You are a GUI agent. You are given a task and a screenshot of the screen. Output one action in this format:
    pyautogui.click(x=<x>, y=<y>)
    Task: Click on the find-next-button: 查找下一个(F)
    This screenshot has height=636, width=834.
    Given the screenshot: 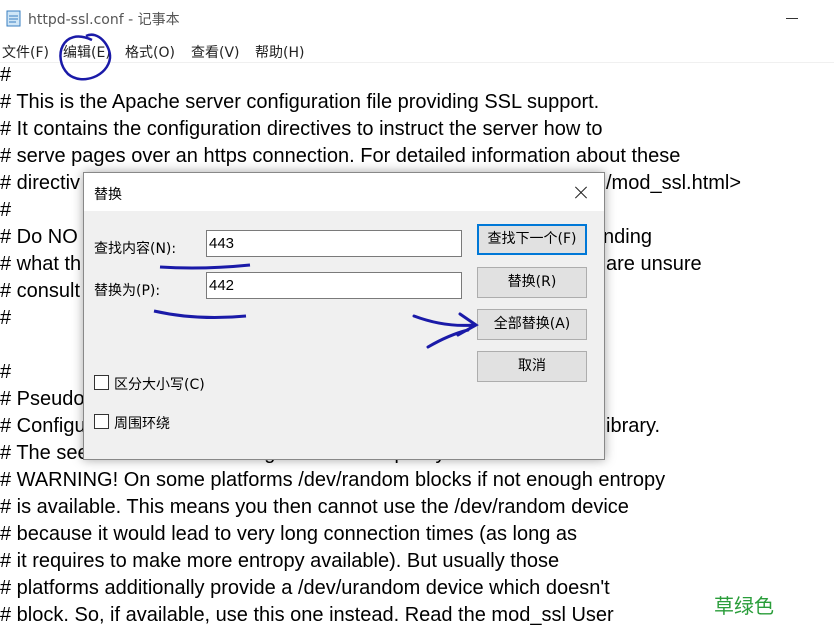 What is the action you would take?
    pyautogui.click(x=532, y=239)
    